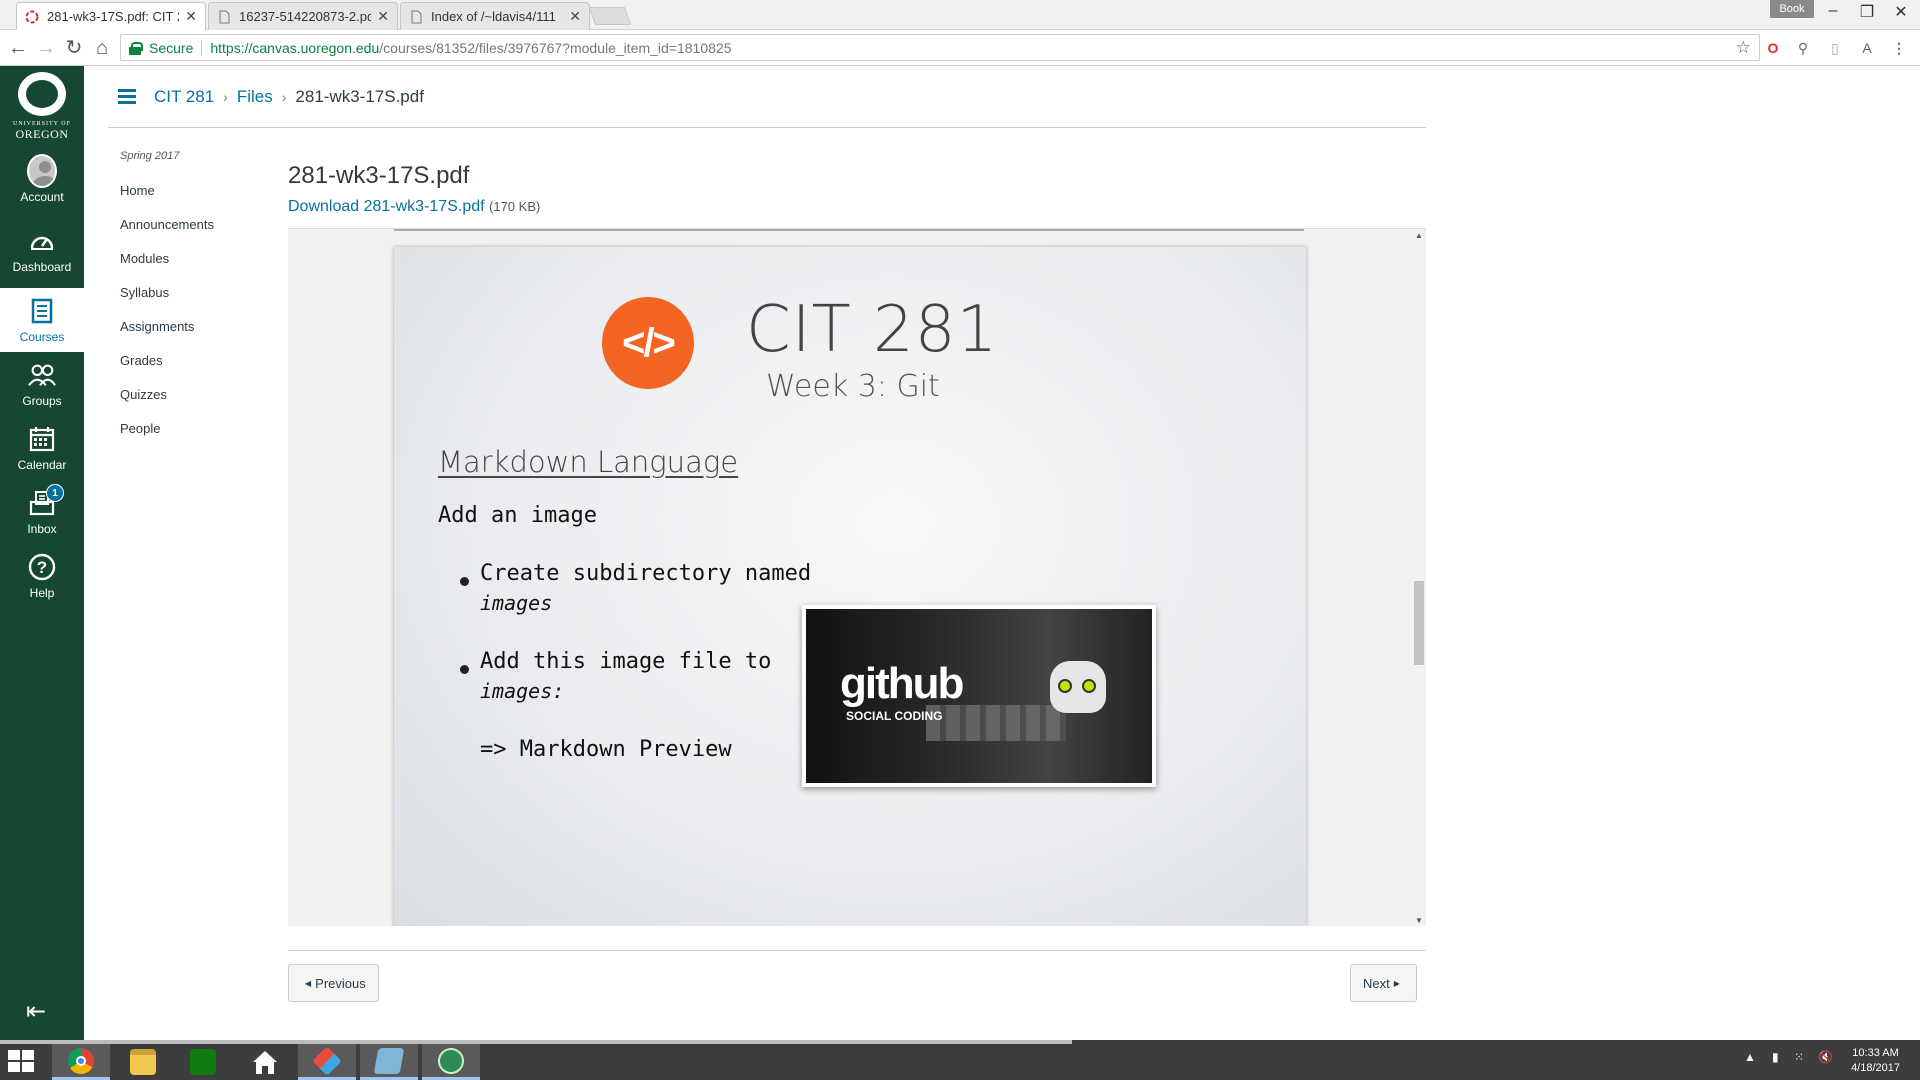 Image resolution: width=1920 pixels, height=1080 pixels. I want to click on browser-tab: Index of /~ldavis4/111 ✕, so click(495, 16).